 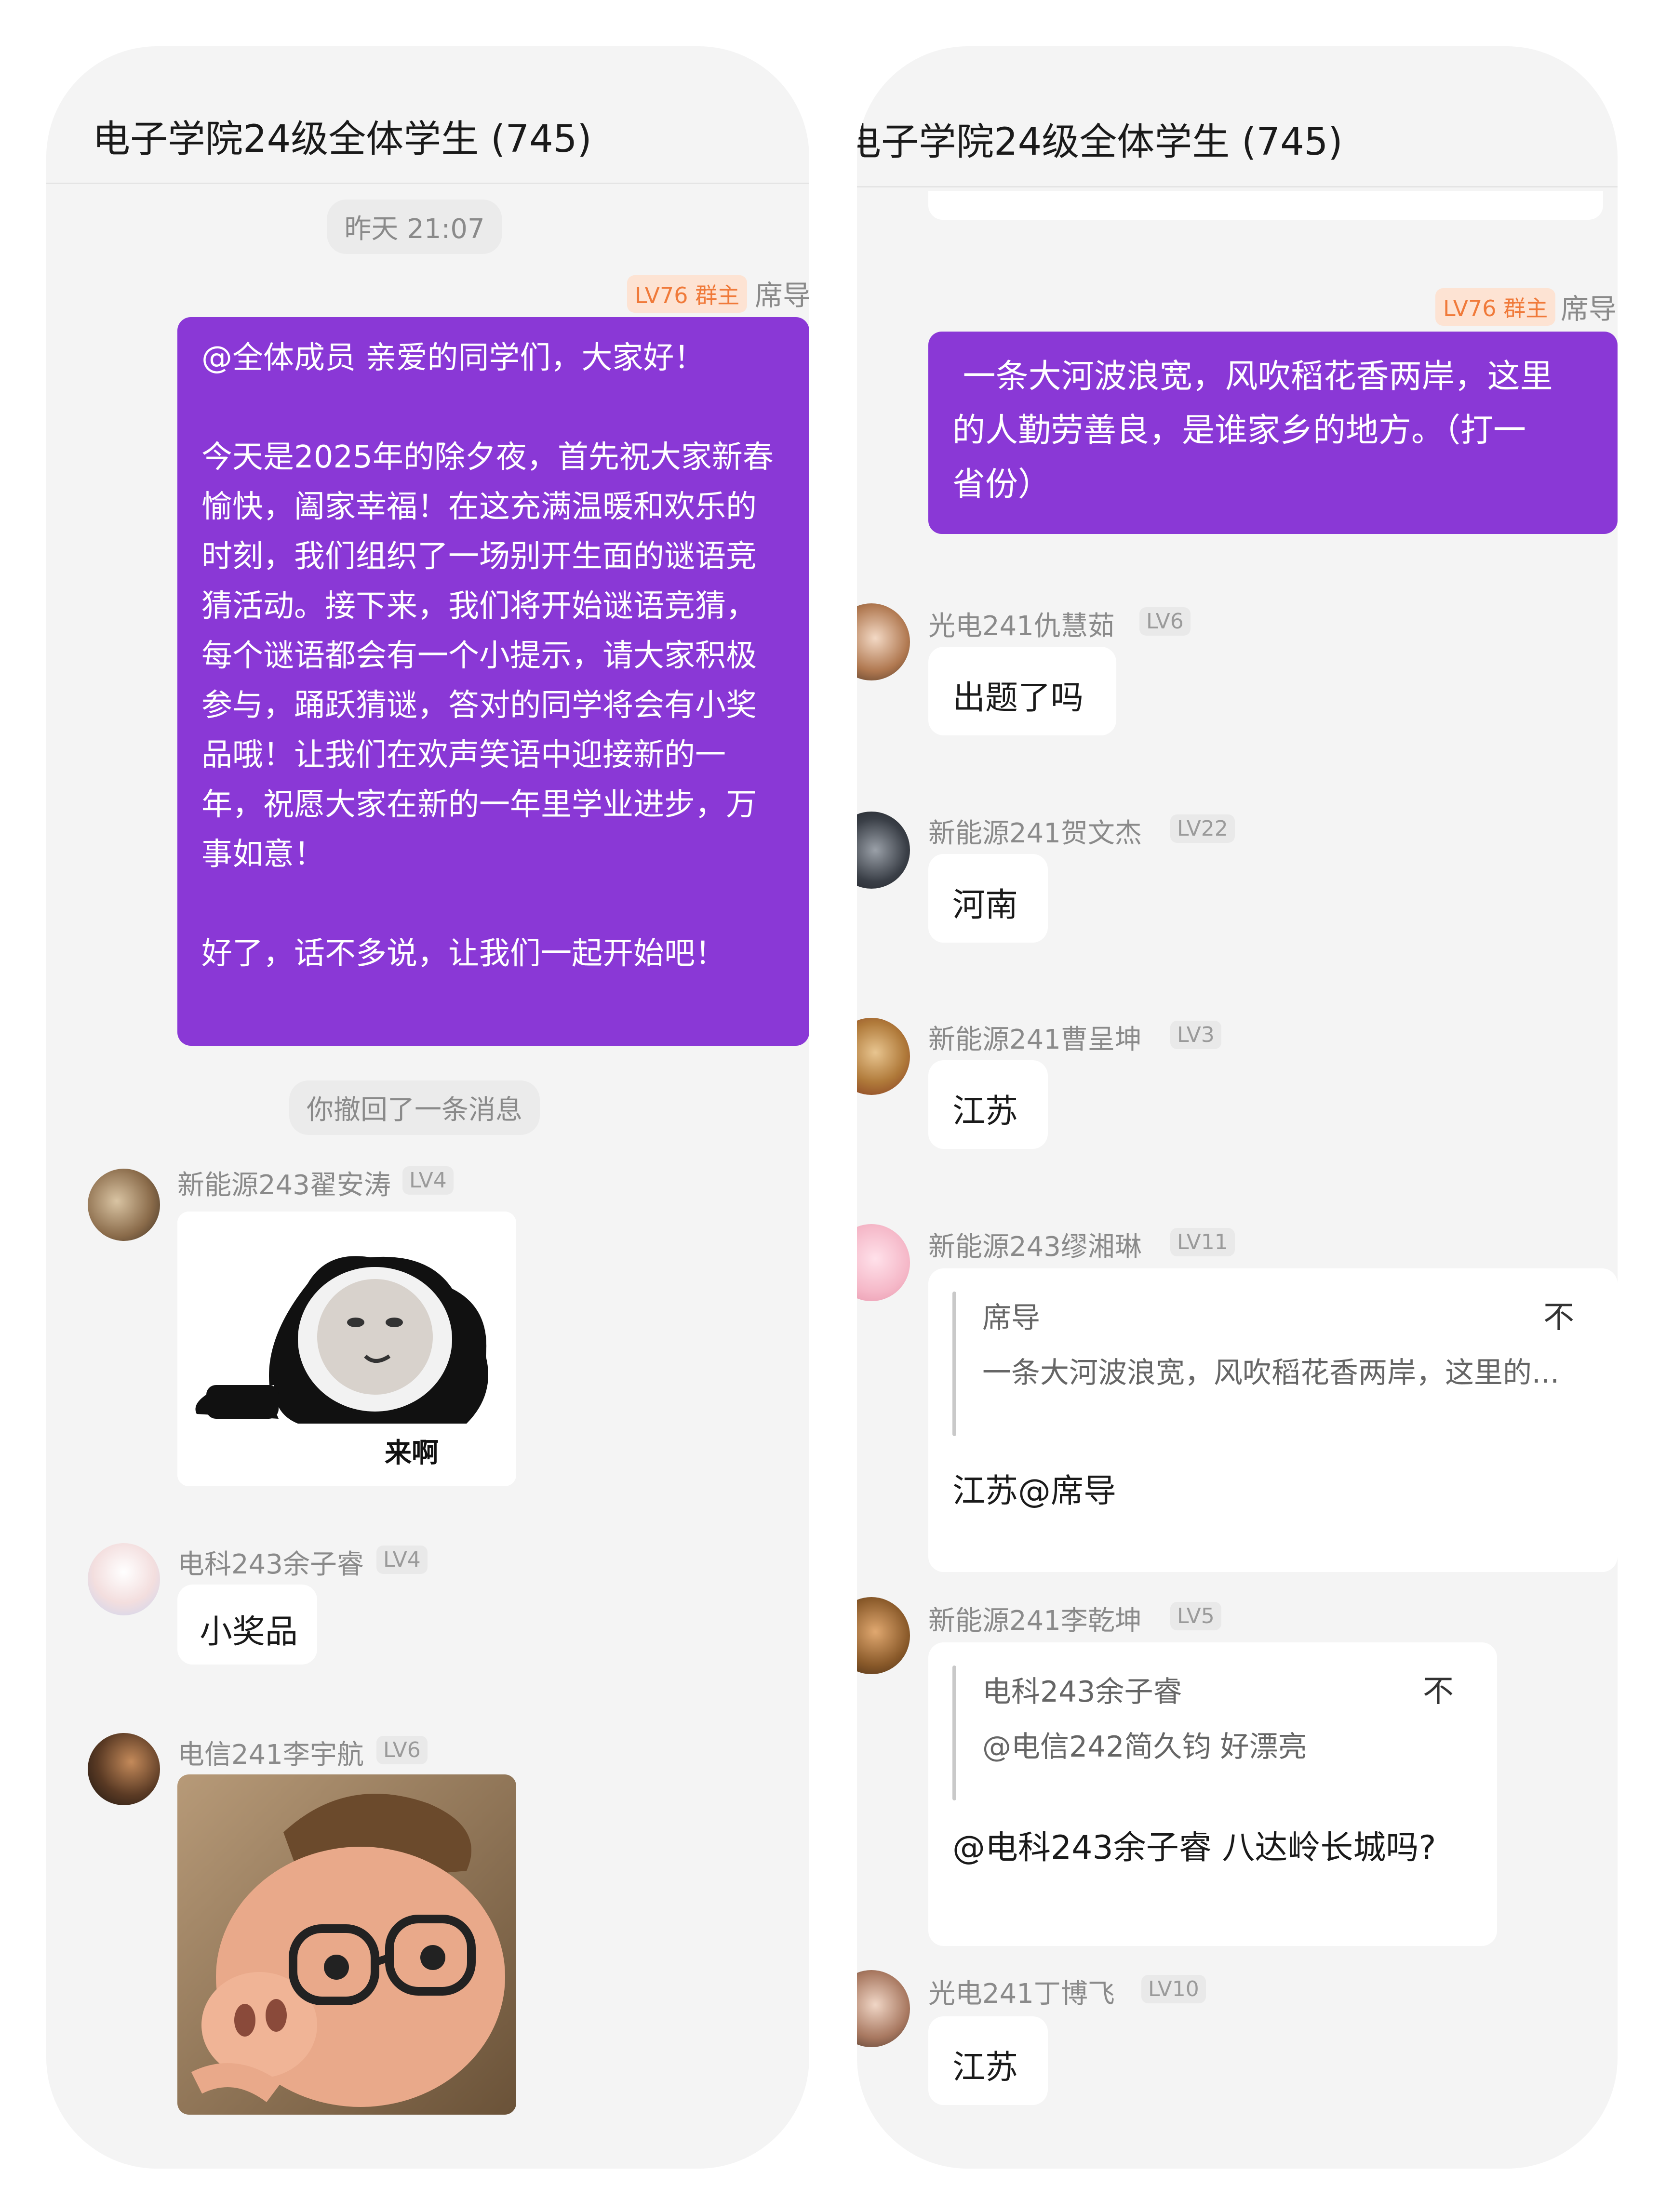 I want to click on previous-message-bubble, so click(x=1265, y=205).